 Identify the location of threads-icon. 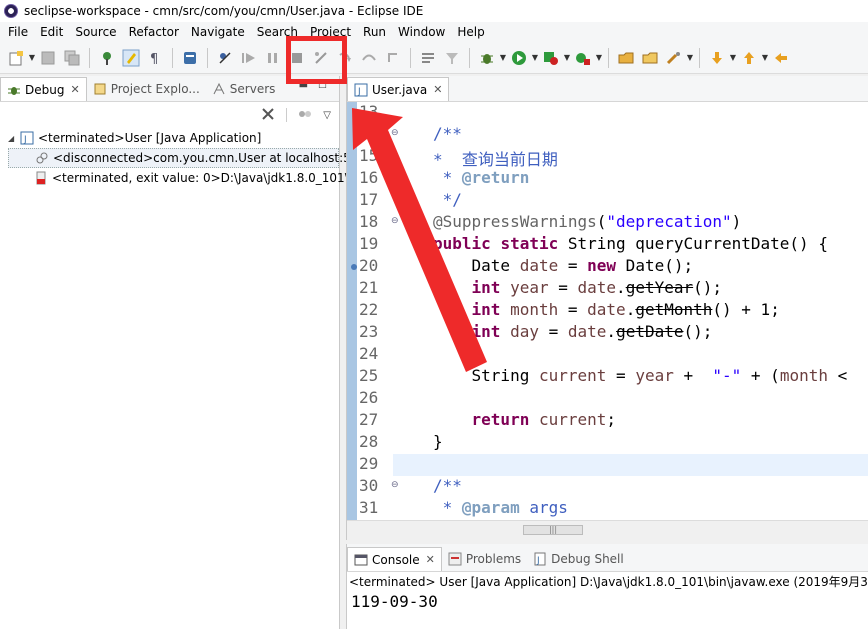
(305, 115).